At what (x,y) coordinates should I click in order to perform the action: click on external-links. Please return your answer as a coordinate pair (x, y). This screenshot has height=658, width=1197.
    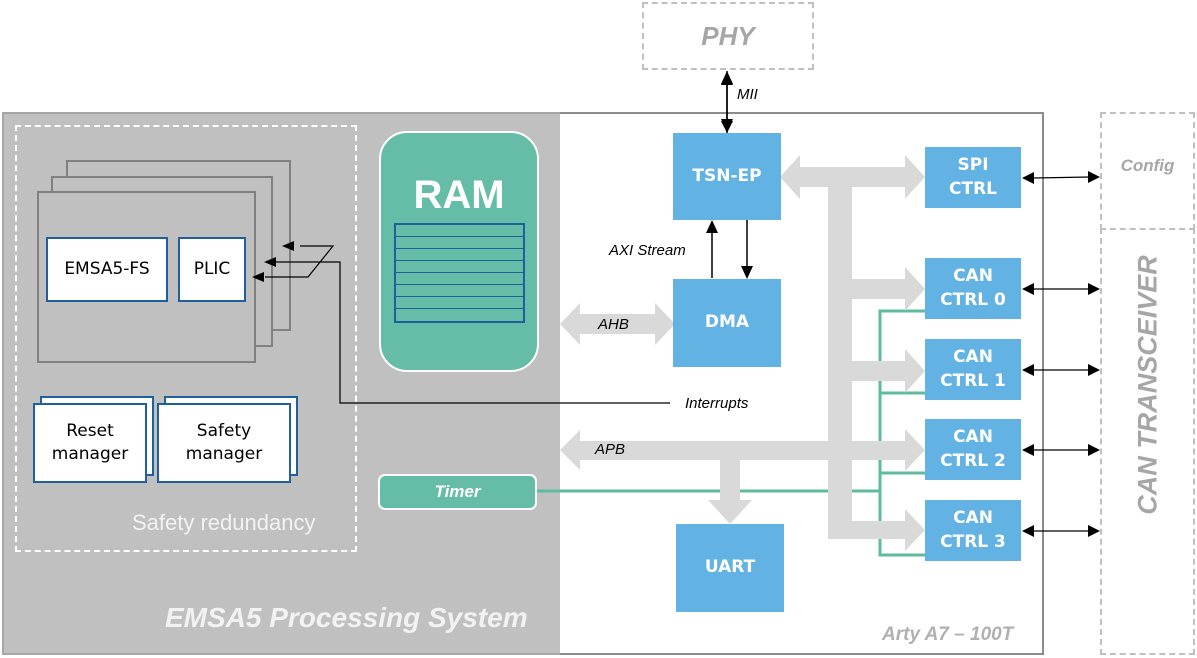
    Looking at the image, I should click on (1062, 354).